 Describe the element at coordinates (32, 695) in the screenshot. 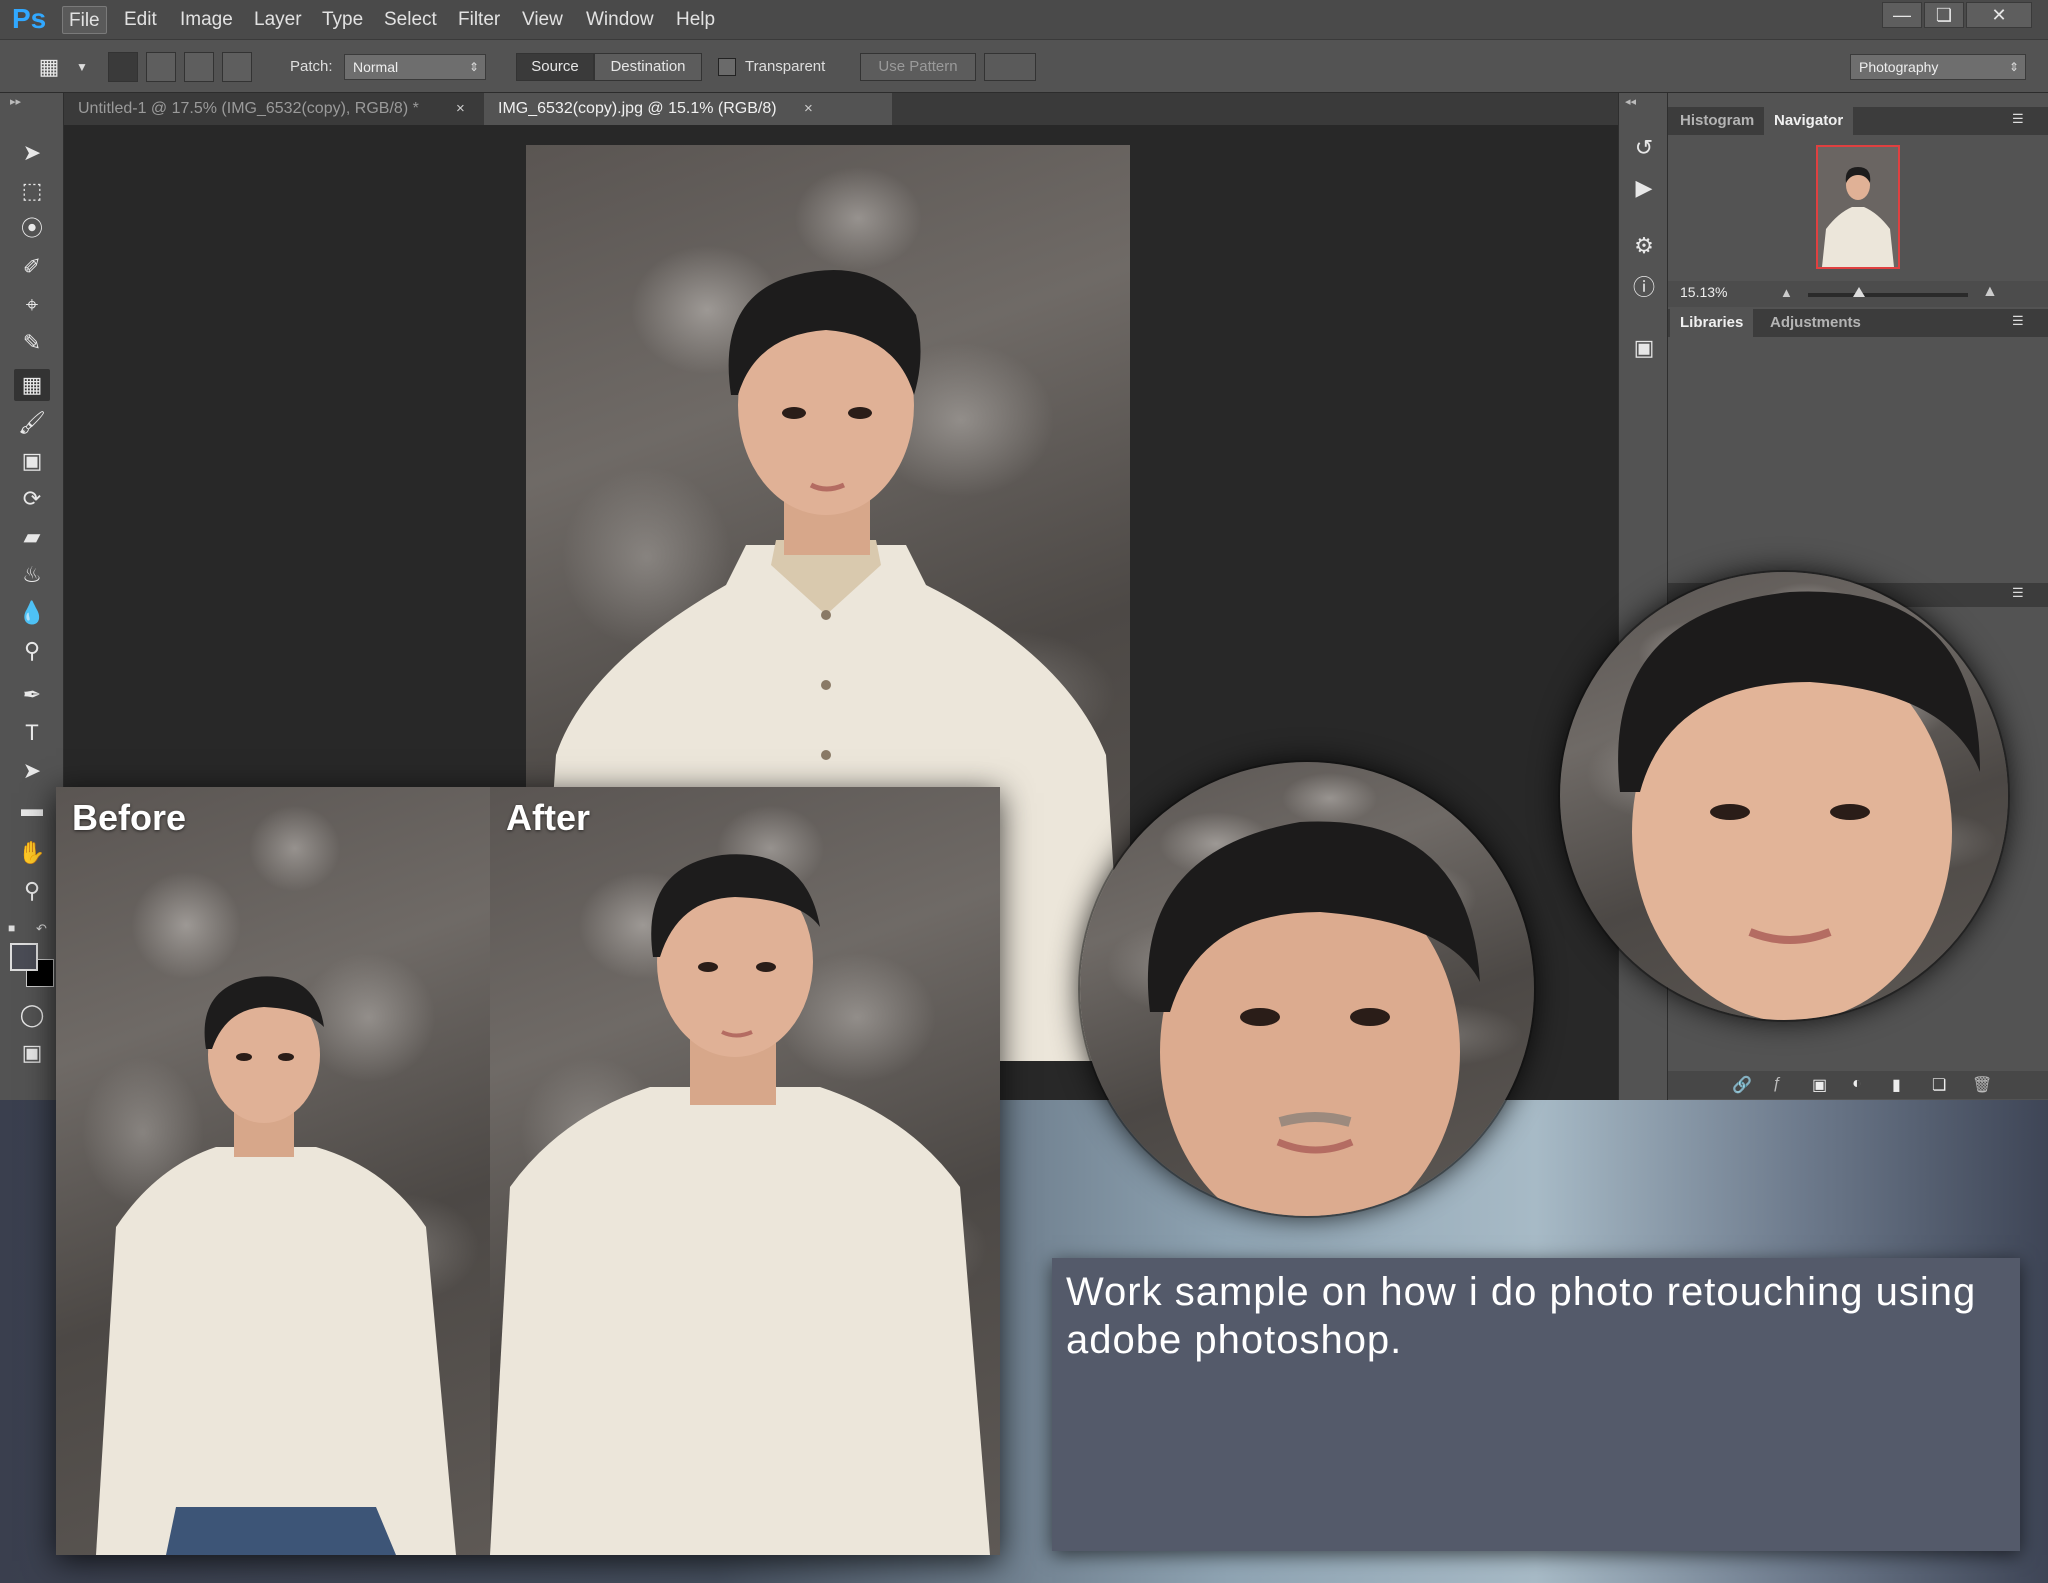

I see `pen-icon: ✒` at that location.